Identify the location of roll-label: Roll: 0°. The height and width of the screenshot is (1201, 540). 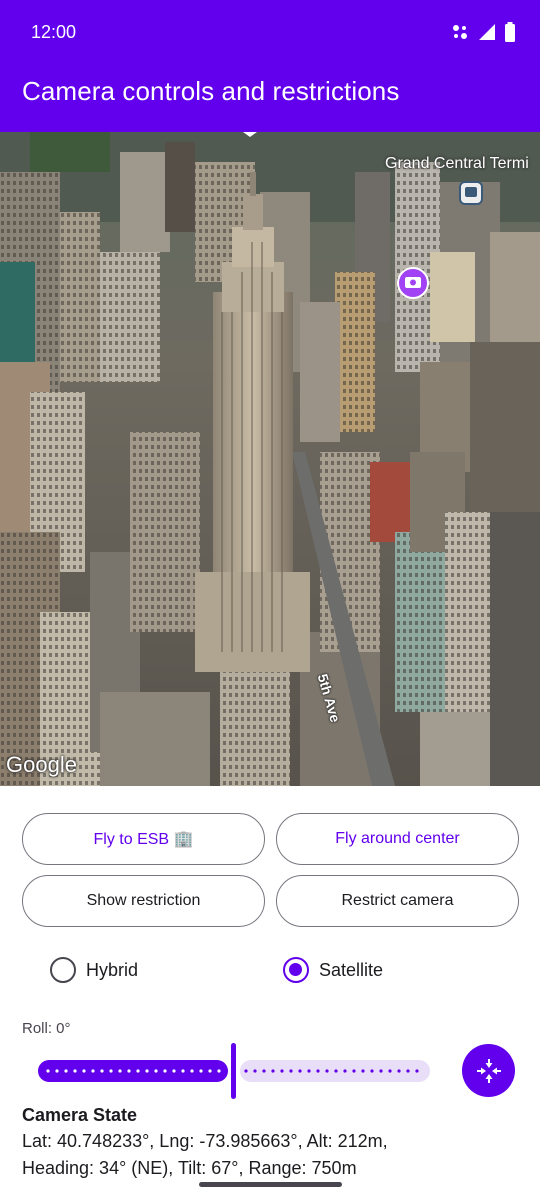
(46, 1028).